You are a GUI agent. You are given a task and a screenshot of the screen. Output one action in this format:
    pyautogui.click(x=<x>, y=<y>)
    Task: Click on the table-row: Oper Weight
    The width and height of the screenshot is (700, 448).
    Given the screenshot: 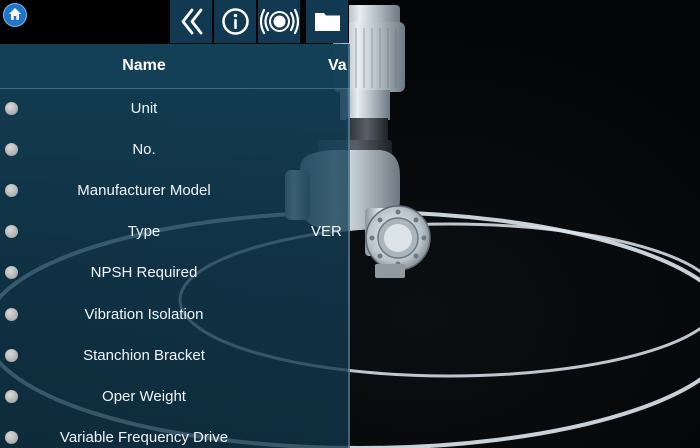 What is the action you would take?
    pyautogui.click(x=175, y=396)
    